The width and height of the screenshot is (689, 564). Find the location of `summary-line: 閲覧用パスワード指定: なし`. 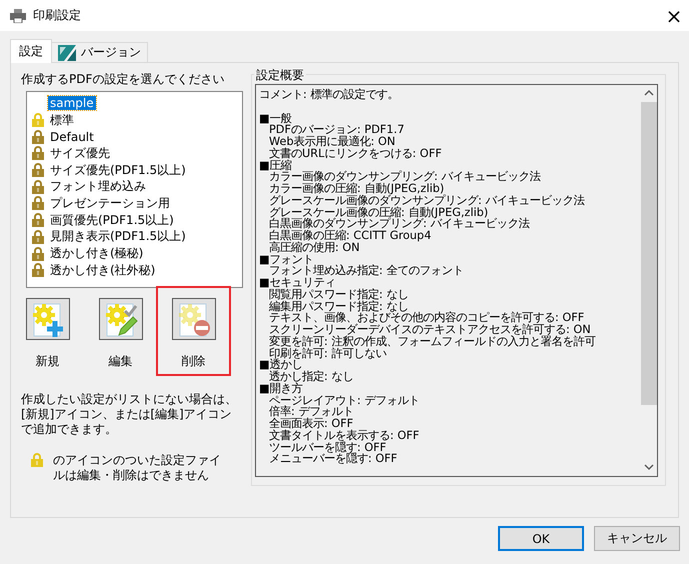

summary-line: 閲覧用パスワード指定: なし is located at coordinates (339, 294).